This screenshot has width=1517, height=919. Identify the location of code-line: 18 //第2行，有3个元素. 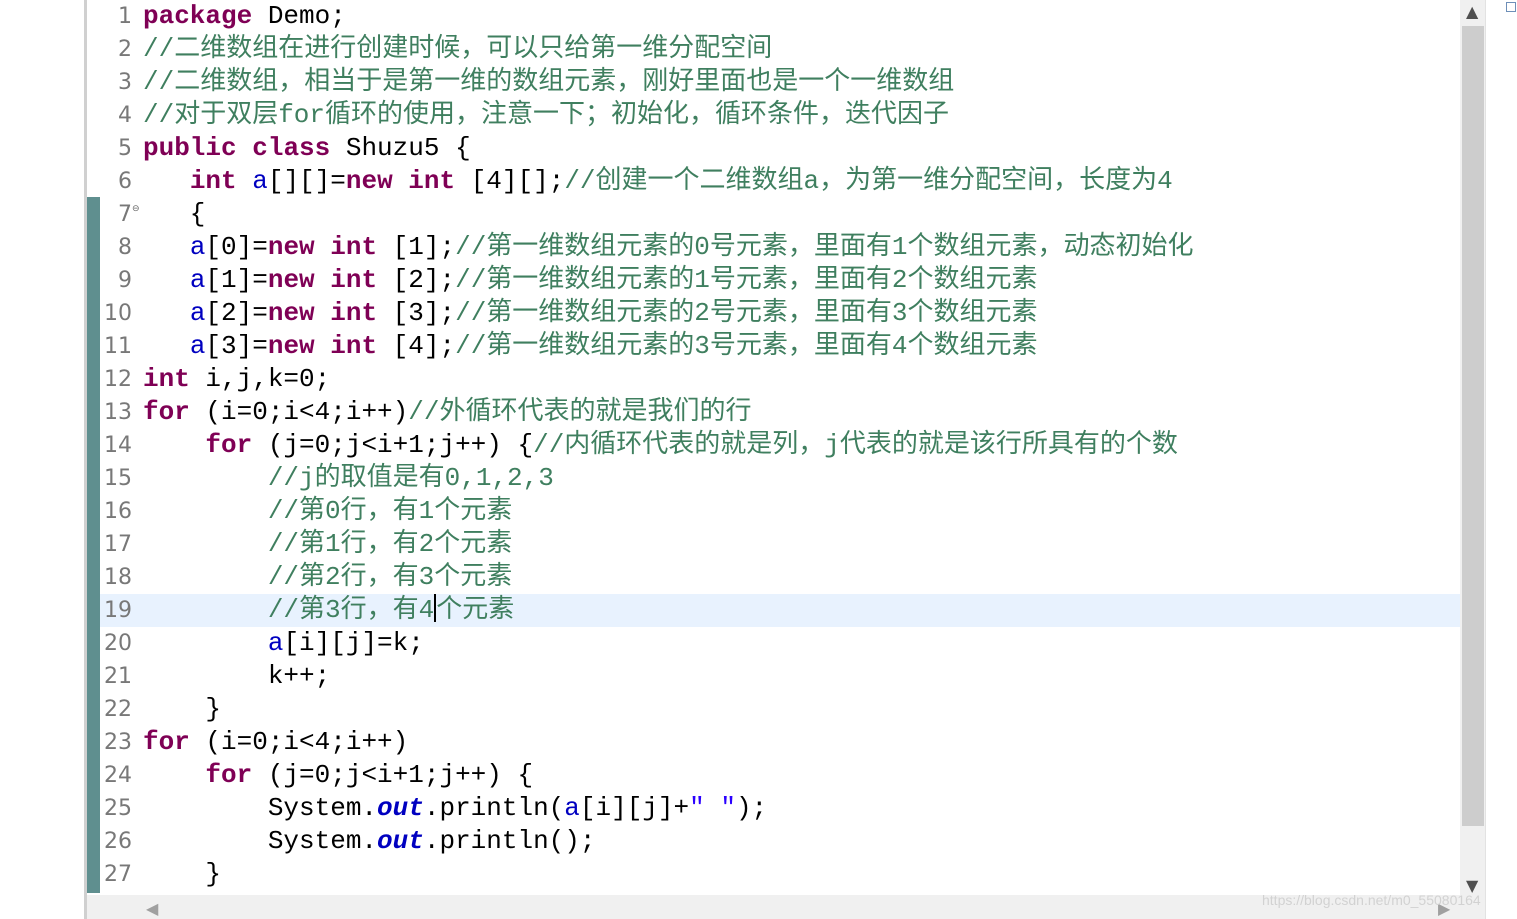
(780, 577).